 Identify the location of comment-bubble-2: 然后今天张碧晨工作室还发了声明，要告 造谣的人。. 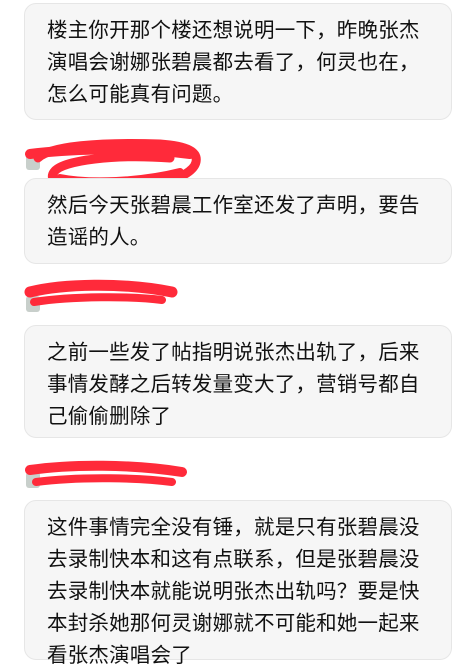
(238, 221).